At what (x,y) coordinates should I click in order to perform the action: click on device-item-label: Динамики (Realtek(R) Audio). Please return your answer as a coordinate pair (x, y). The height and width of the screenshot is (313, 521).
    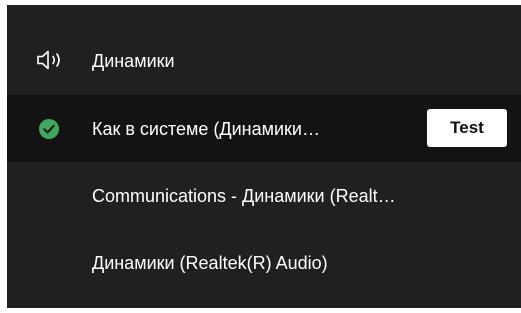
    Looking at the image, I should click on (210, 263).